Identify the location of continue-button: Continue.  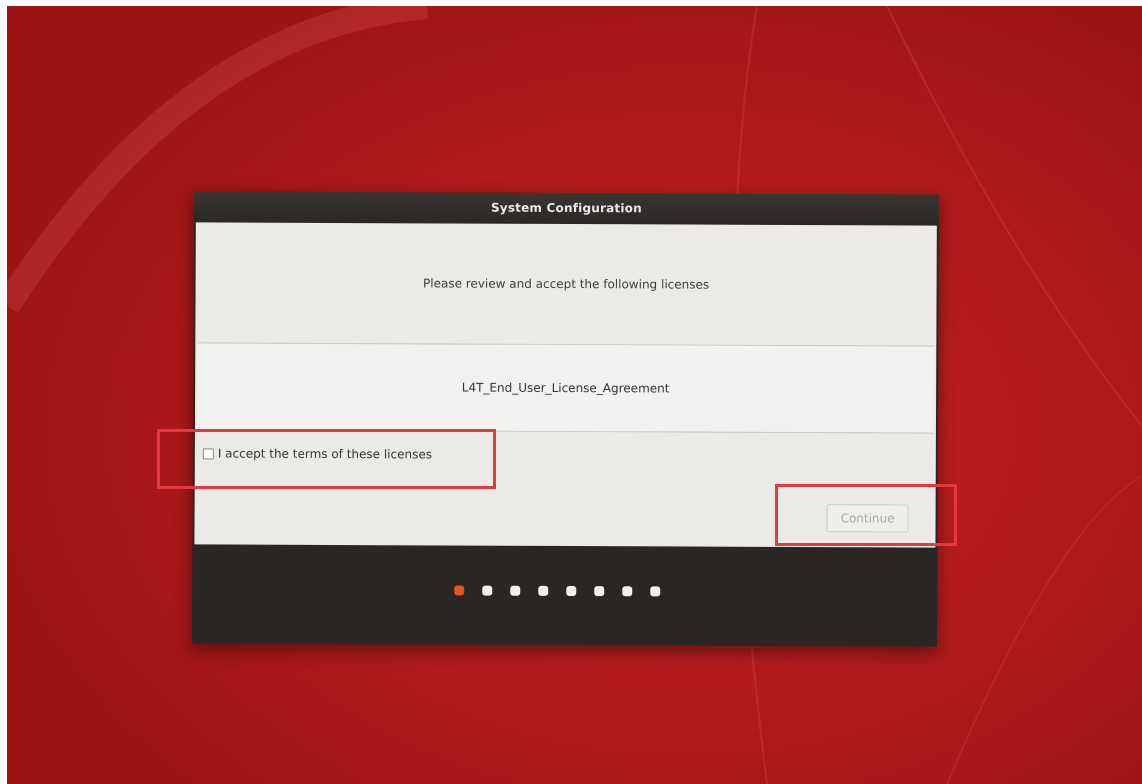
(867, 518).